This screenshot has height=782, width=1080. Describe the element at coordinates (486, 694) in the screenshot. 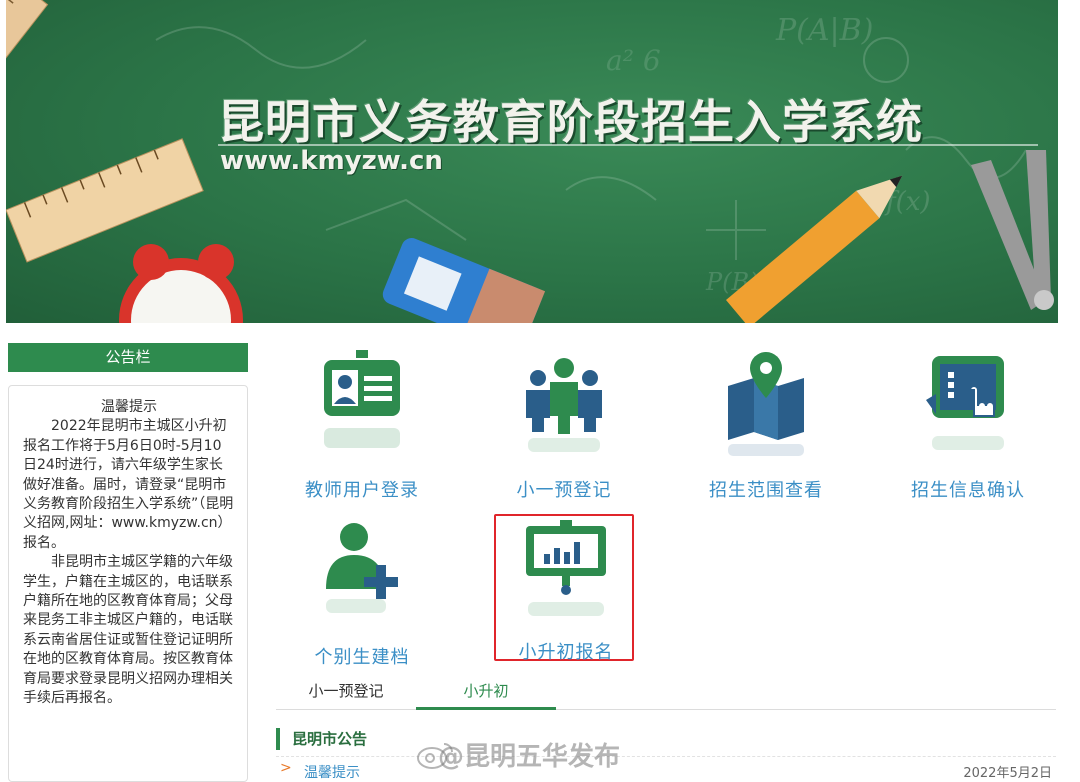

I see `tab-junior-high: 小升初` at that location.